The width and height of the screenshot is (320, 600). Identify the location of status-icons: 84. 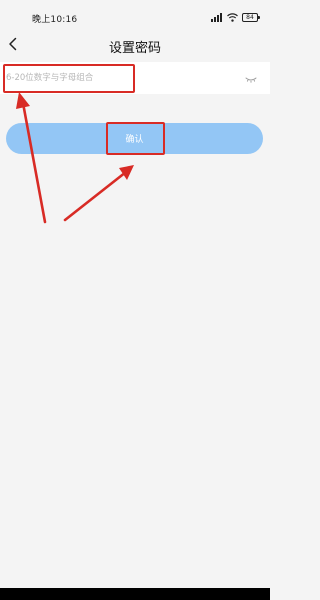
(235, 17).